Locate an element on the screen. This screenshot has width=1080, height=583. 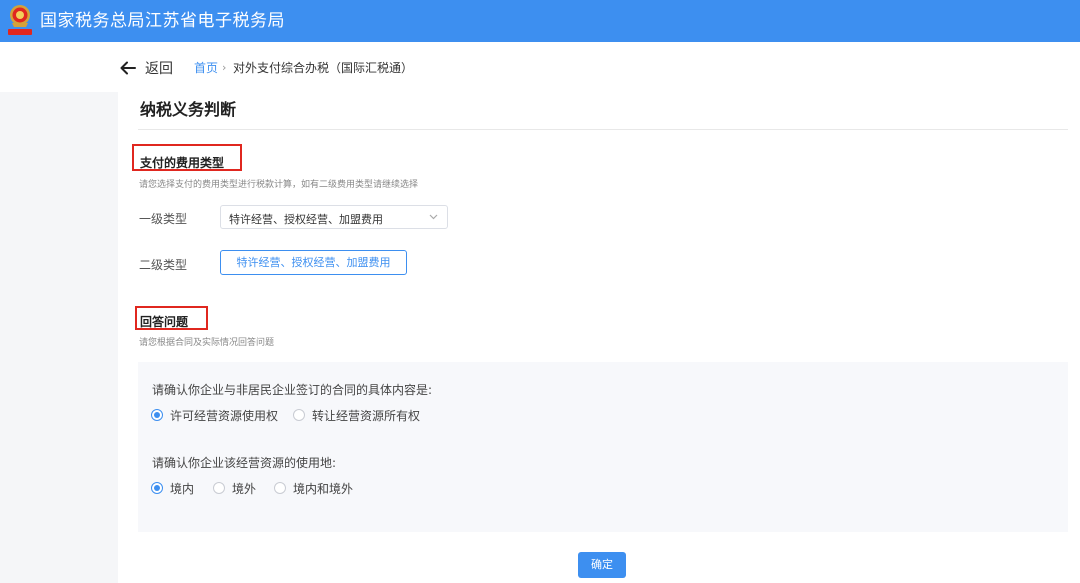
radio-domestic-and-overseas: 境内和境外 is located at coordinates (313, 488).